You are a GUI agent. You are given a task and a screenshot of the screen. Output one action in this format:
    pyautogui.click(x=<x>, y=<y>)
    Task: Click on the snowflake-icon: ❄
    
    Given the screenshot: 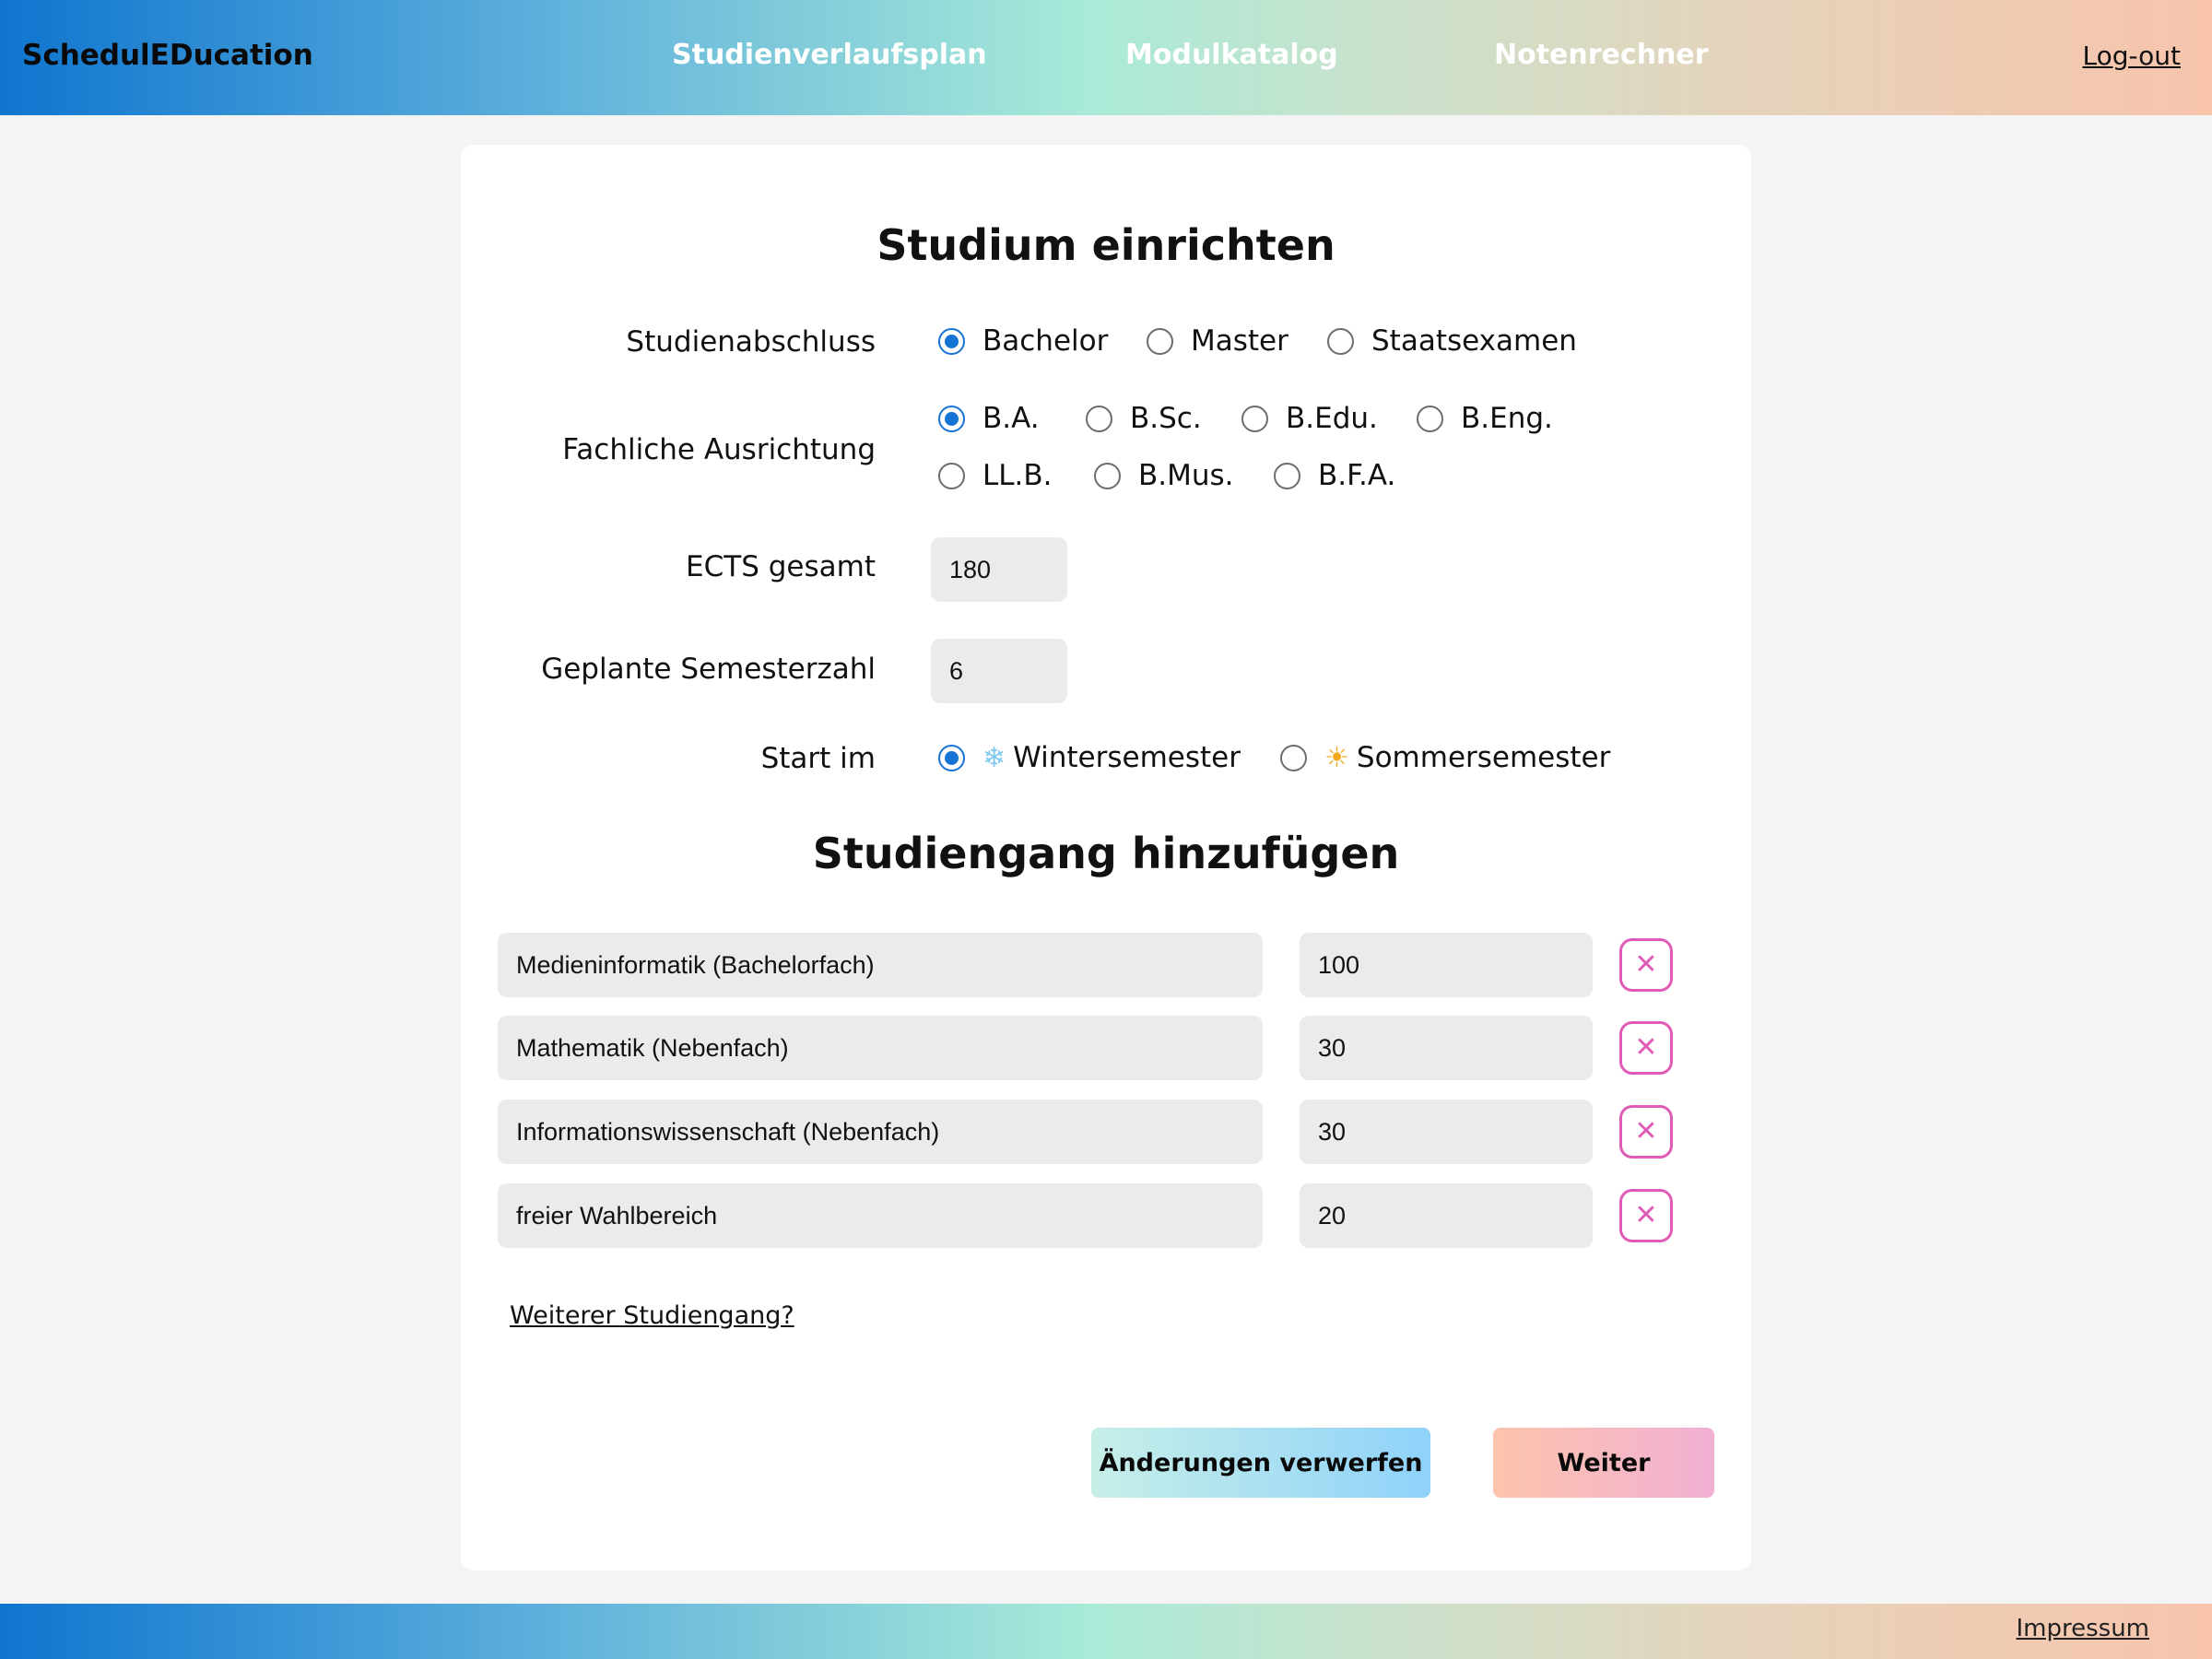 What is the action you would take?
    pyautogui.click(x=994, y=757)
    